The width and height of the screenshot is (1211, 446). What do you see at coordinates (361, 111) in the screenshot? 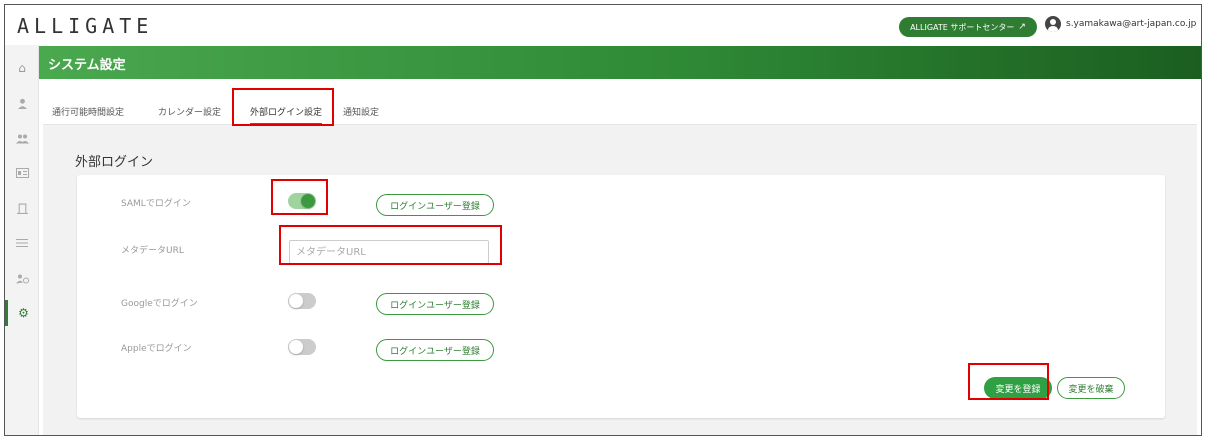
I see `tab-notification: 通知設定` at bounding box center [361, 111].